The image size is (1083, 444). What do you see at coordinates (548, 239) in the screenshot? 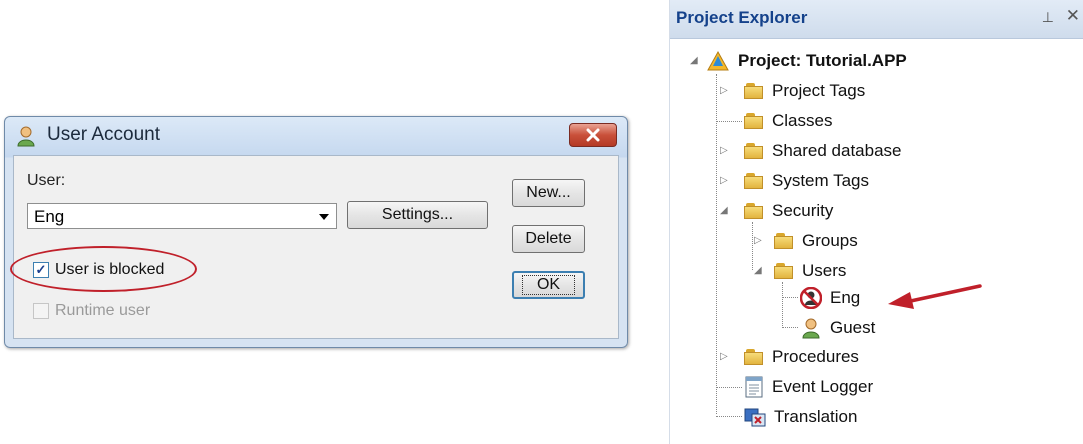
I see `delete-button: Delete` at bounding box center [548, 239].